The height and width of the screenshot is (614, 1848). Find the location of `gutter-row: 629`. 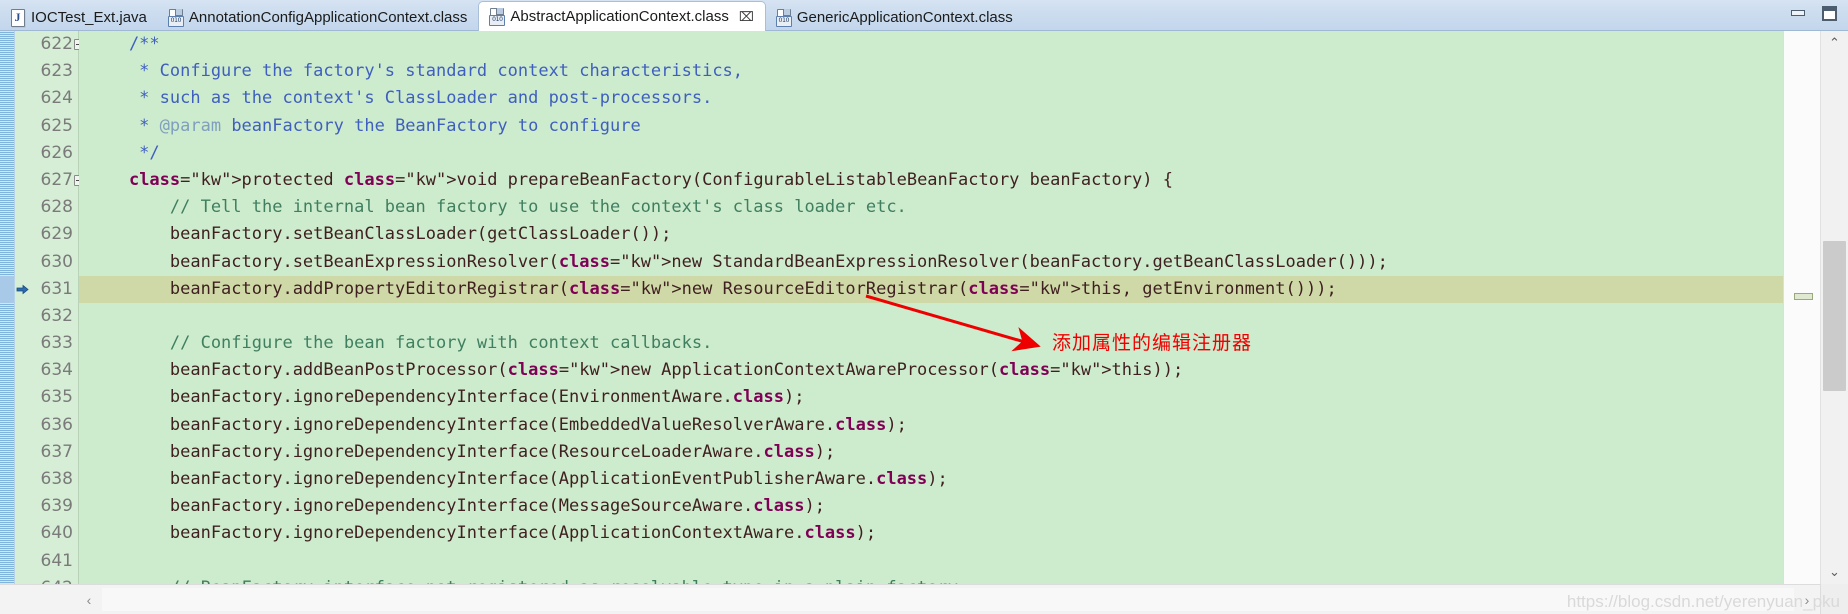

gutter-row: 629 is located at coordinates (46, 234).